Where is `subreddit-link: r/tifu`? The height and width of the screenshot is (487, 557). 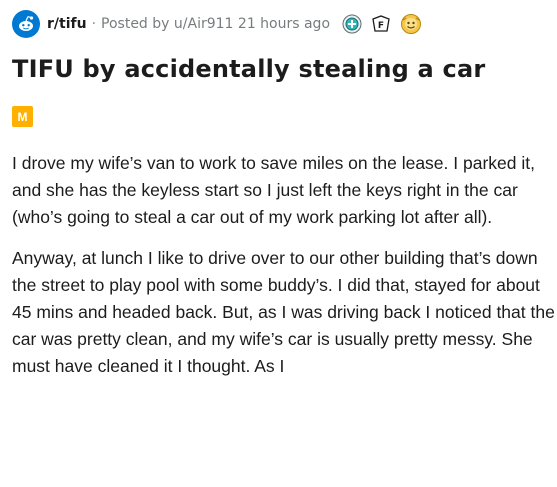 subreddit-link: r/tifu is located at coordinates (67, 24).